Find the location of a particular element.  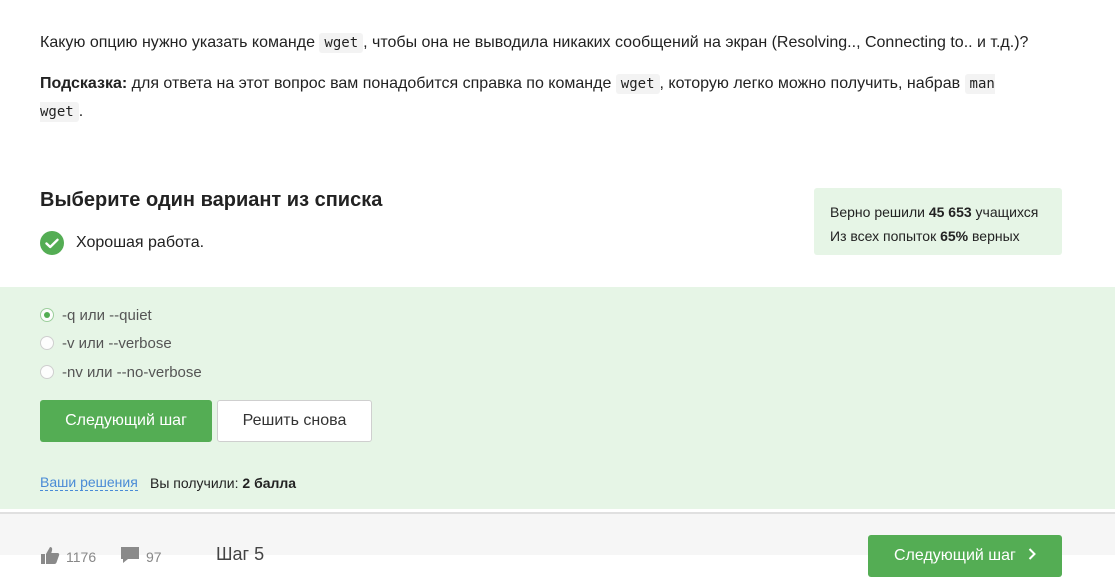

chevron-right-icon is located at coordinates (1032, 555).